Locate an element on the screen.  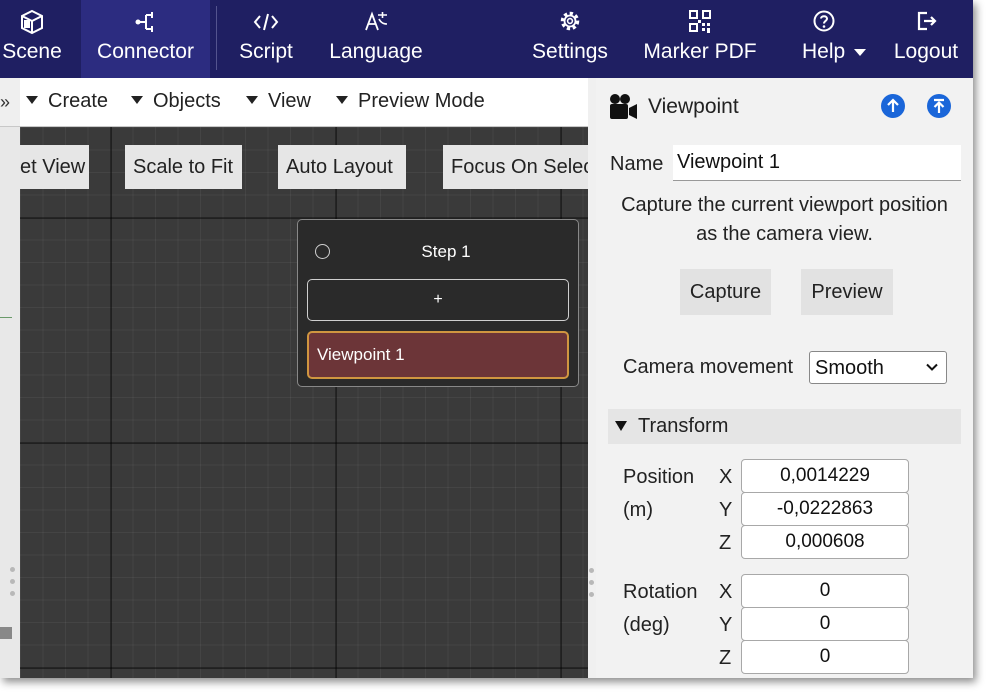
nav-connector-label: Connector is located at coordinates (145, 51).